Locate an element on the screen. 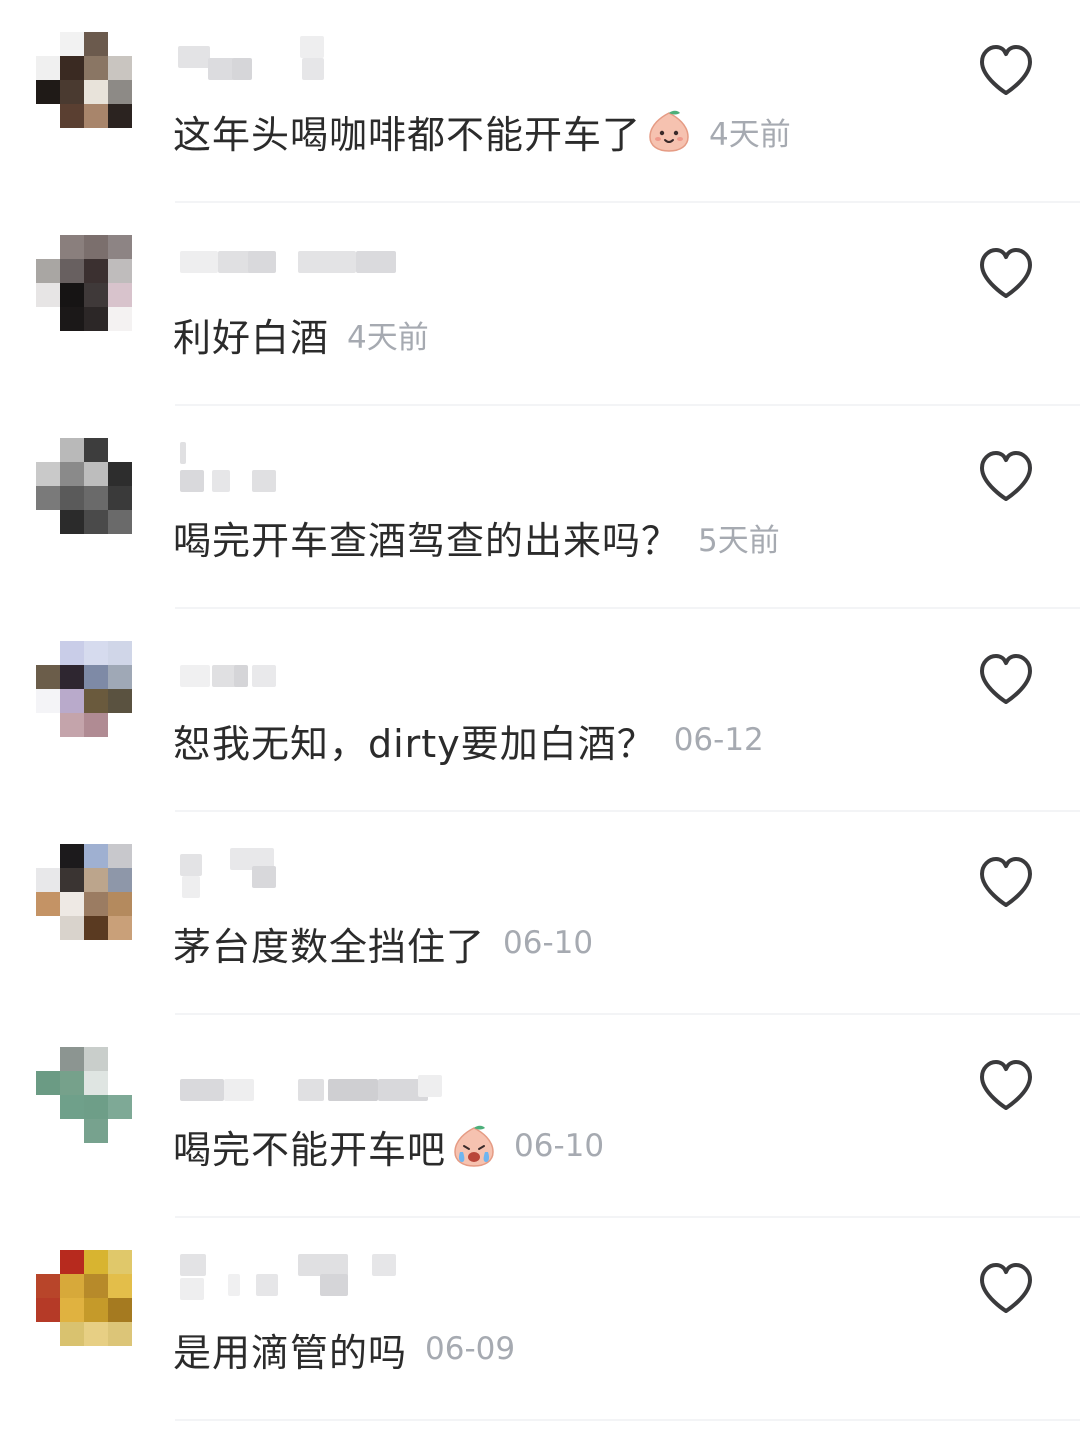 Image resolution: width=1080 pixels, height=1453 pixels. comment-text: 这年头喝咖啡都不能开车了 is located at coordinates (407, 134).